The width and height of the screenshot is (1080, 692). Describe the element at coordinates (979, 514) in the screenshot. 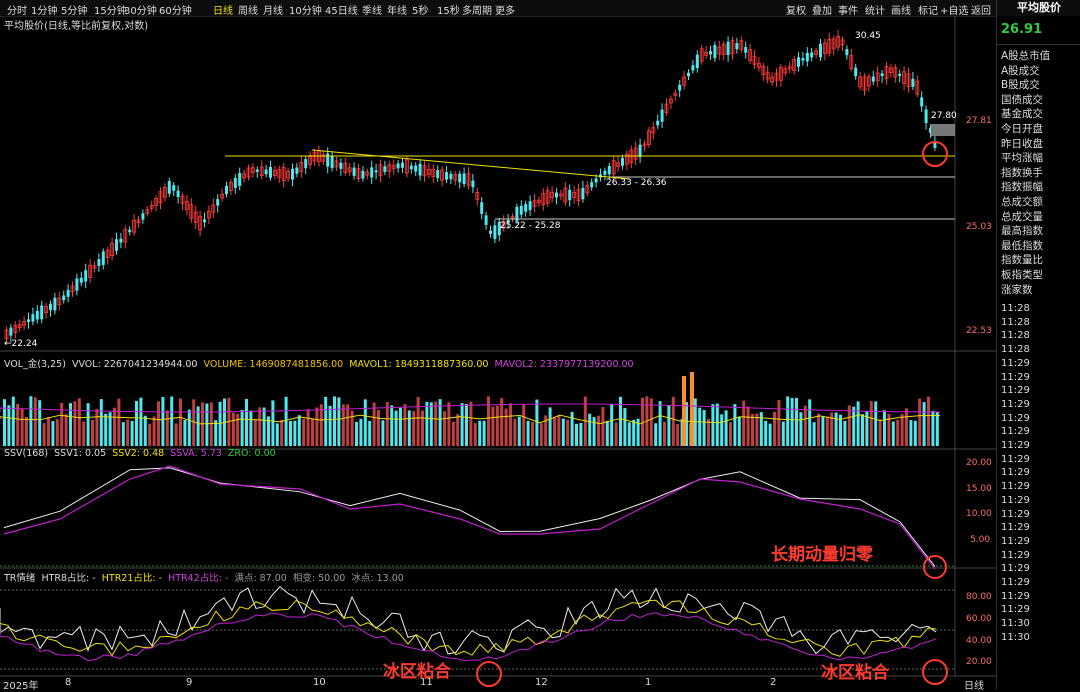

I see `y-tick-ssv-3: 10.00` at that location.